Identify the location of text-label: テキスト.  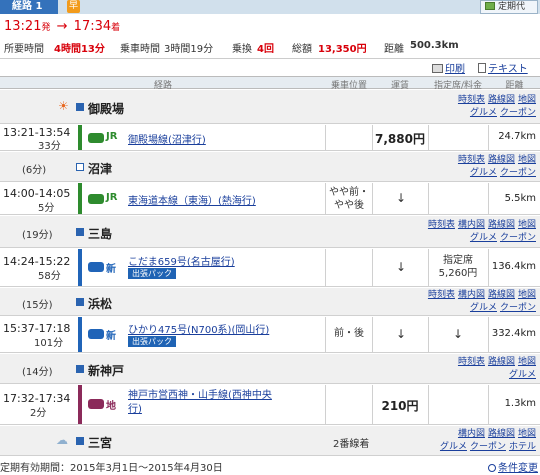
(508, 69).